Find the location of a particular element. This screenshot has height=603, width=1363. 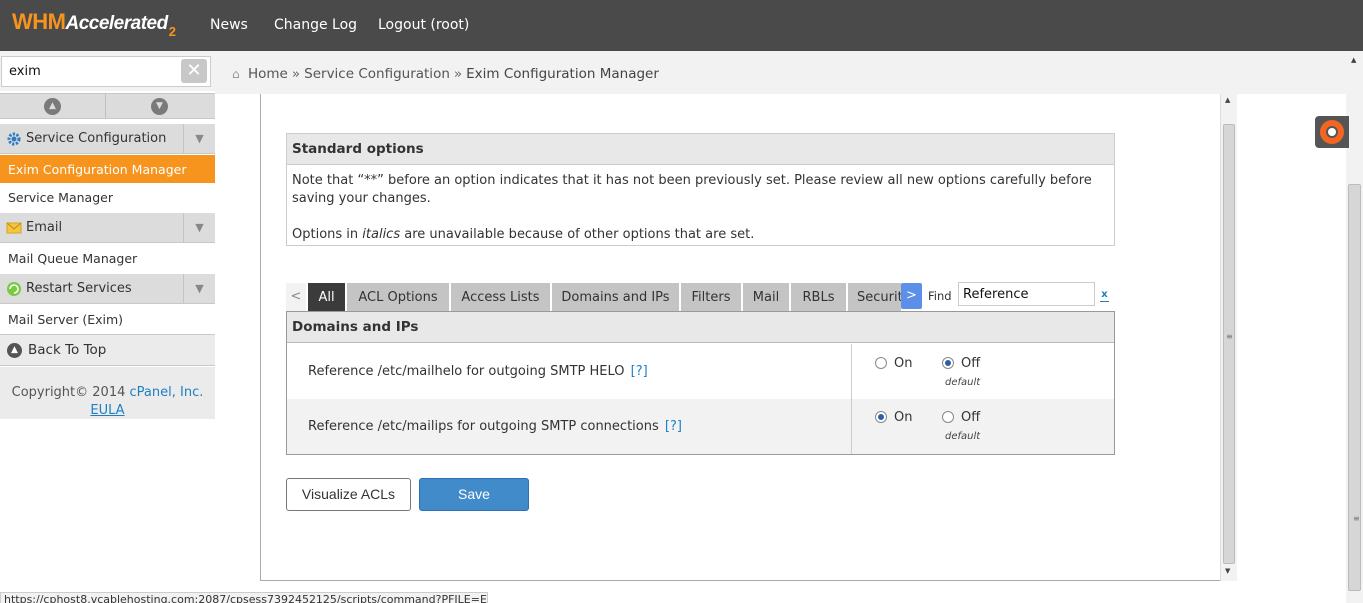

logo-accelerated-text: Accelerated is located at coordinates (116, 23).